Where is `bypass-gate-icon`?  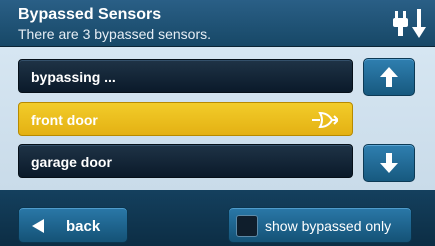 bypass-gate-icon is located at coordinates (325, 120).